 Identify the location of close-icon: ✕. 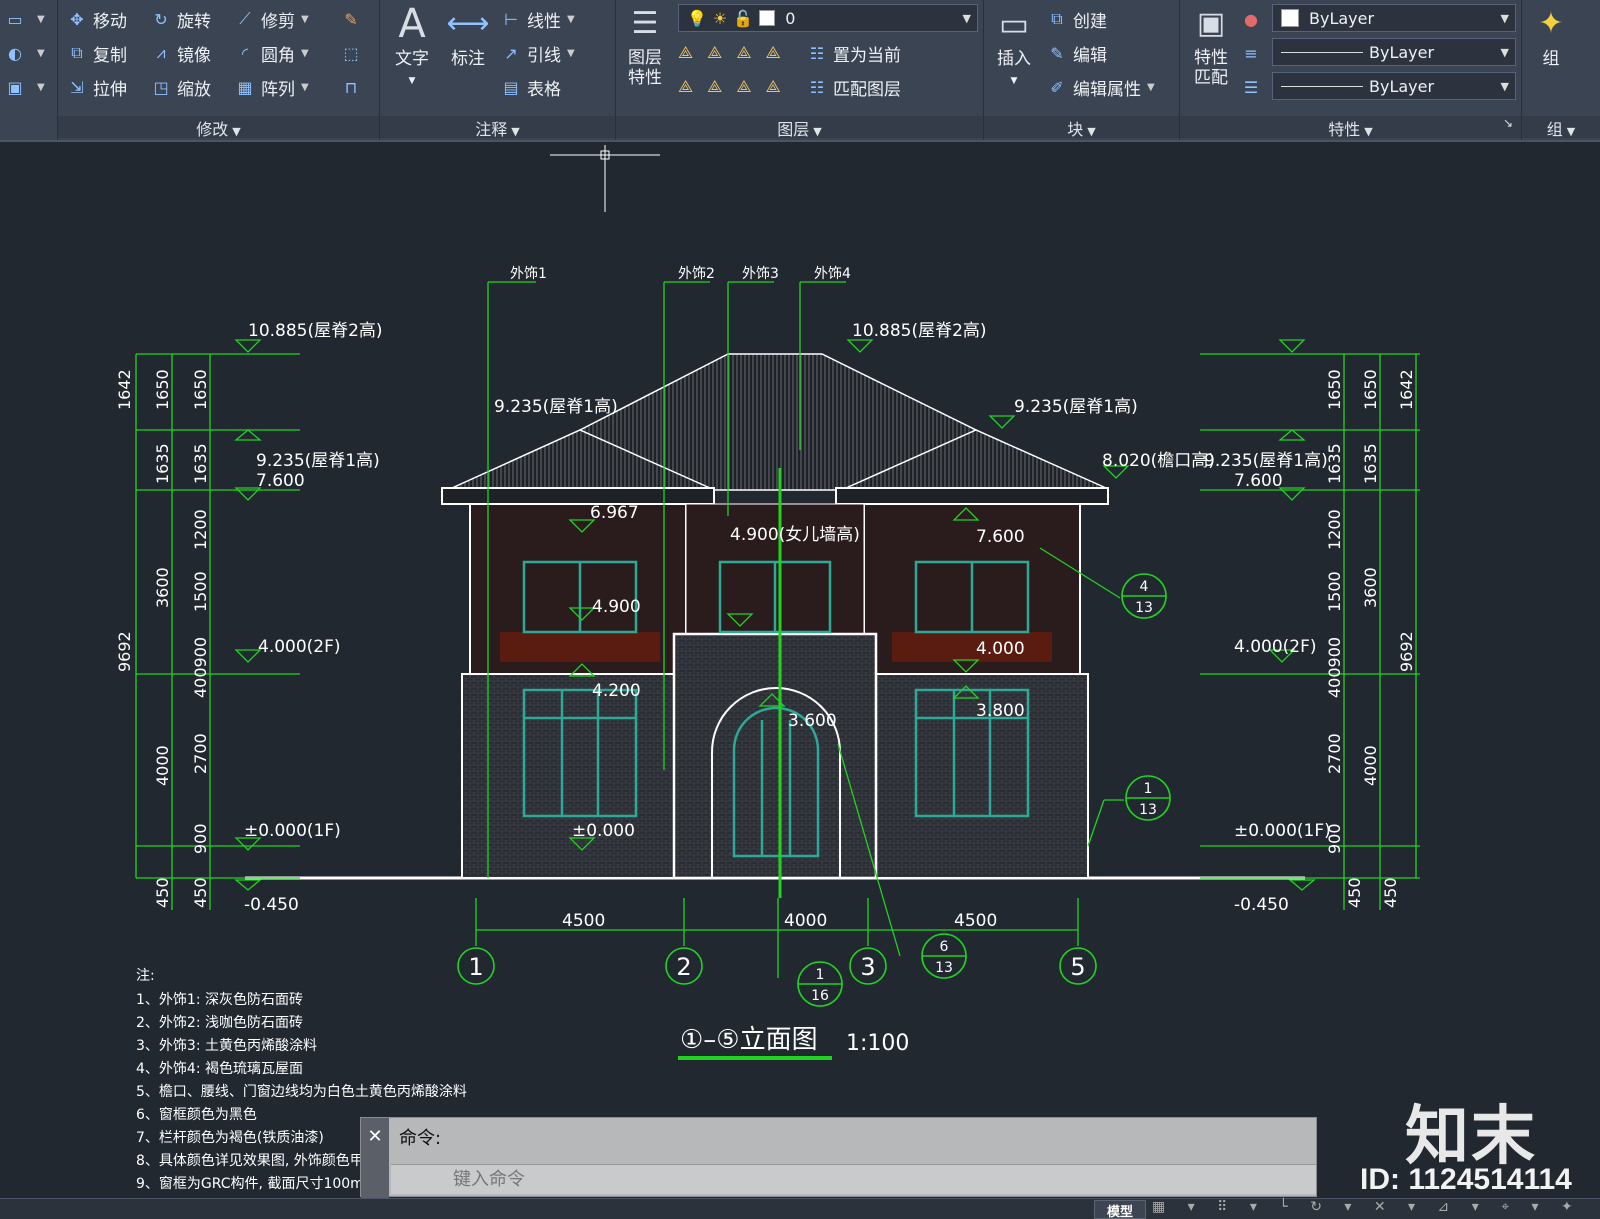
(375, 1158).